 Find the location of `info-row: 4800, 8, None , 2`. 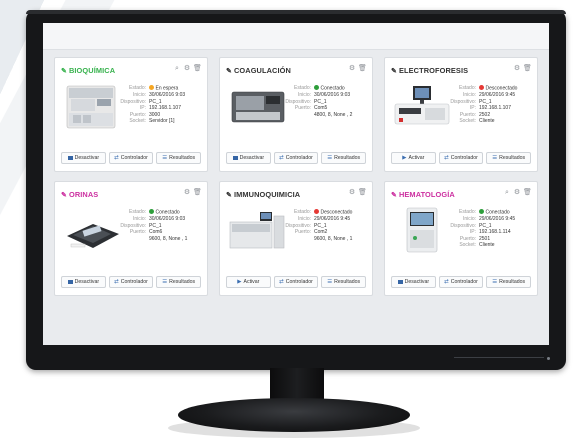

info-row: 4800, 8, None , 2 is located at coordinates (324, 115).